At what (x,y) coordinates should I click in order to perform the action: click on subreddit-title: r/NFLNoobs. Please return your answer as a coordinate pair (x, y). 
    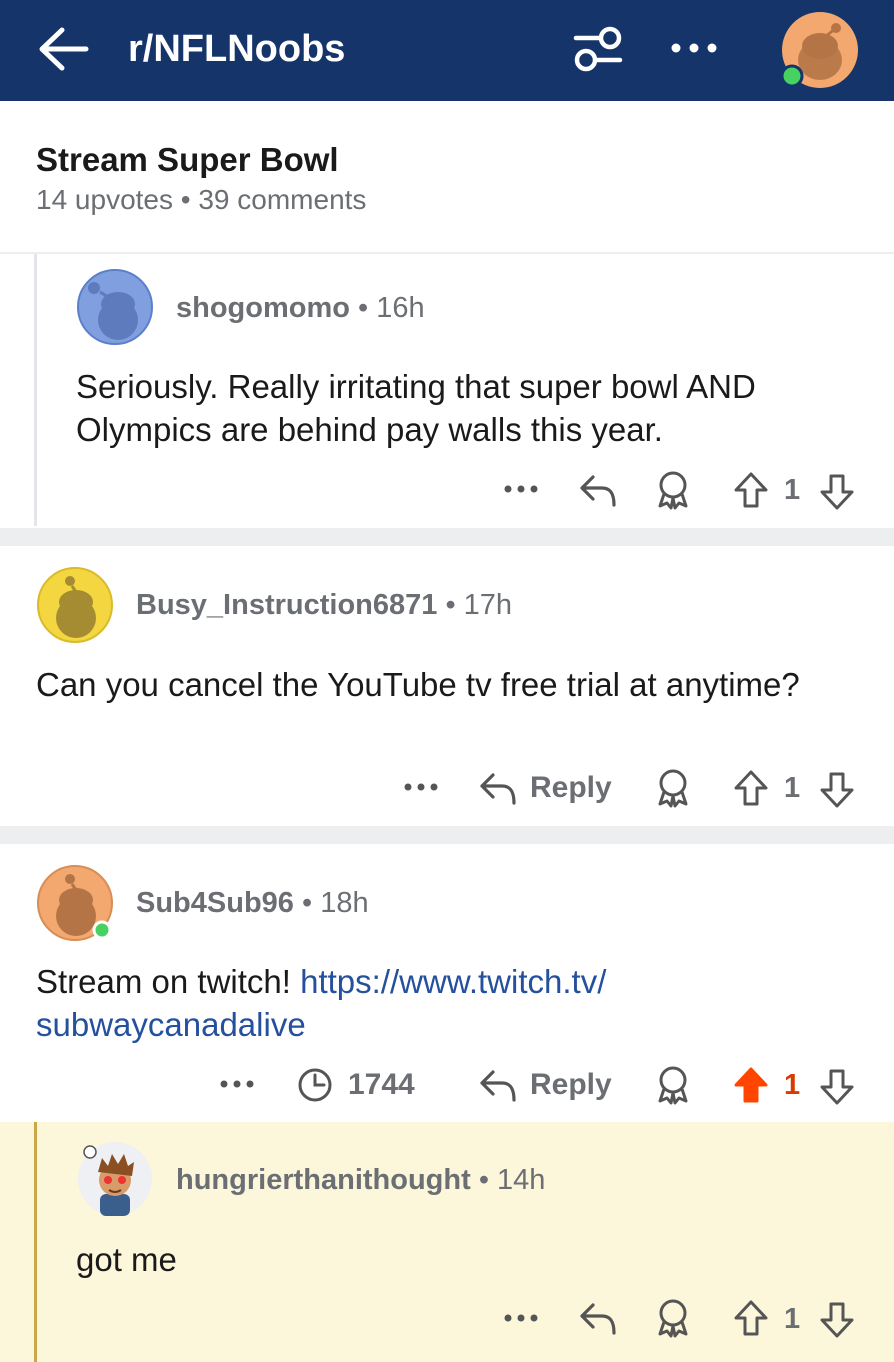
    Looking at the image, I should click on (236, 49).